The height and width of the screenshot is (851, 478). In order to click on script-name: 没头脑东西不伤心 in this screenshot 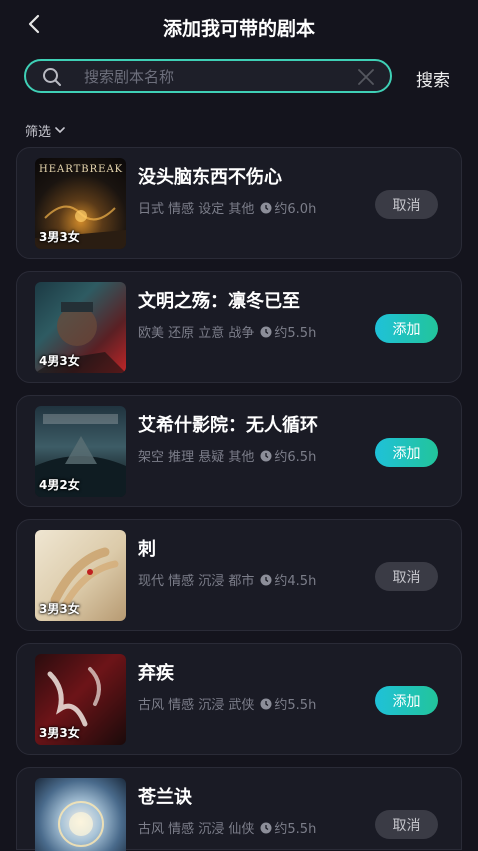, I will do `click(210, 177)`.